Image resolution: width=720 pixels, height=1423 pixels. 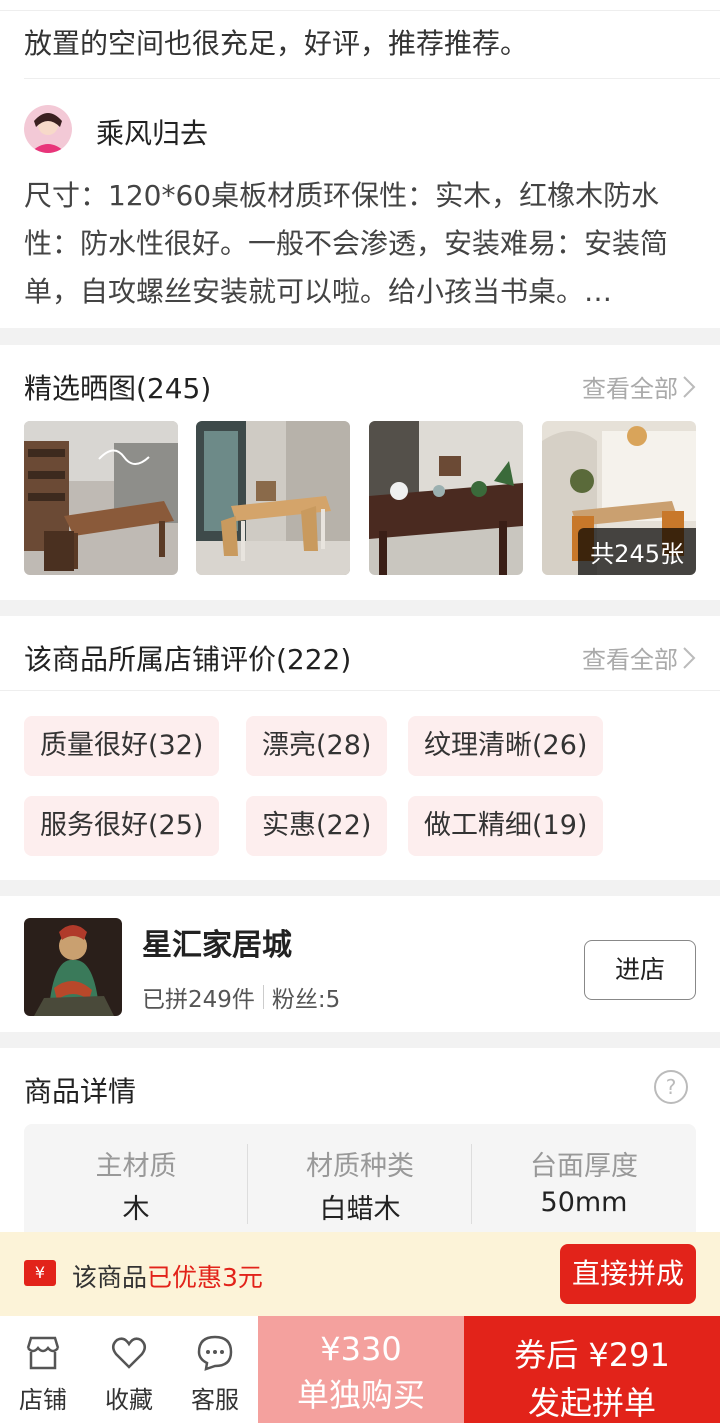 What do you see at coordinates (584, 1166) in the screenshot?
I see `attribute-label: 台面厚度` at bounding box center [584, 1166].